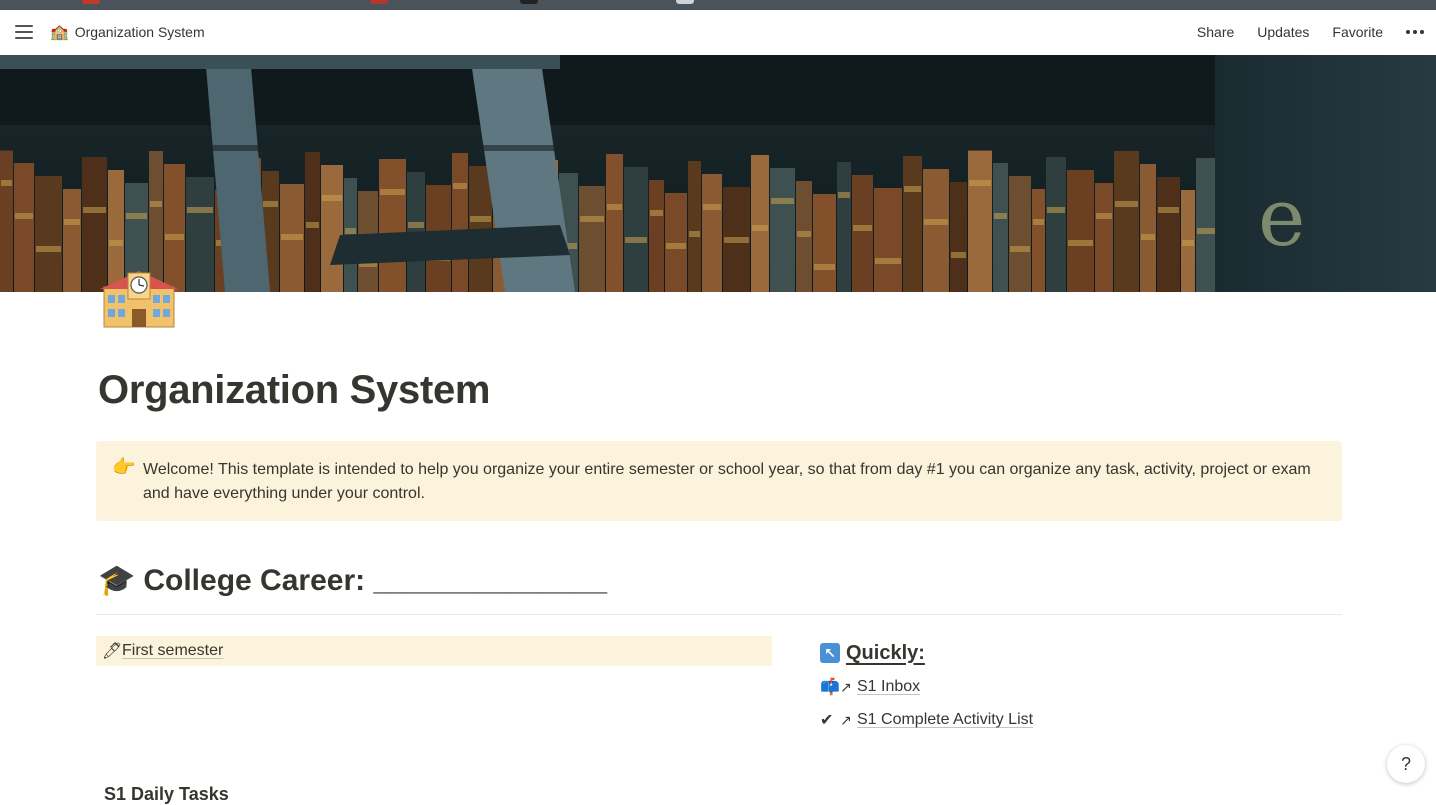  I want to click on quick-link-row: ✔ ↗ S1 Complete Activity List, so click(926, 720).